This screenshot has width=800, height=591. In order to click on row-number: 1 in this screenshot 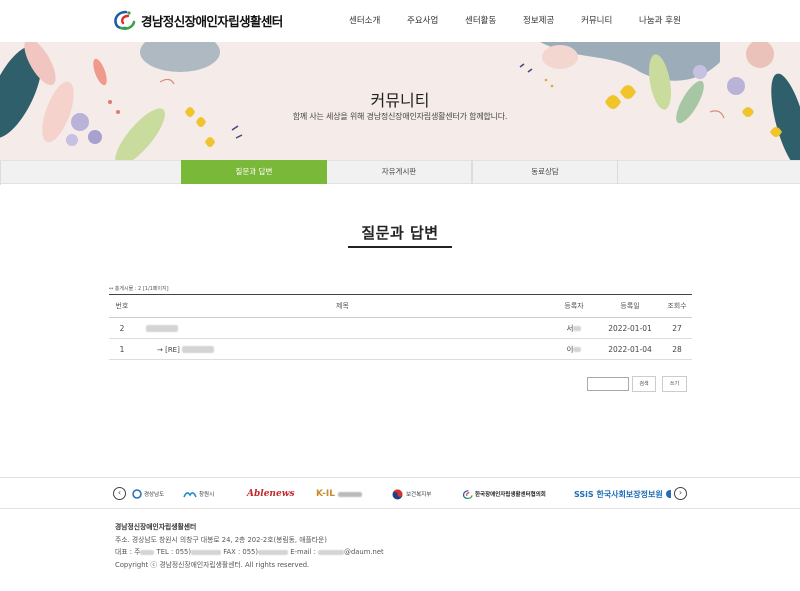, I will do `click(122, 349)`.